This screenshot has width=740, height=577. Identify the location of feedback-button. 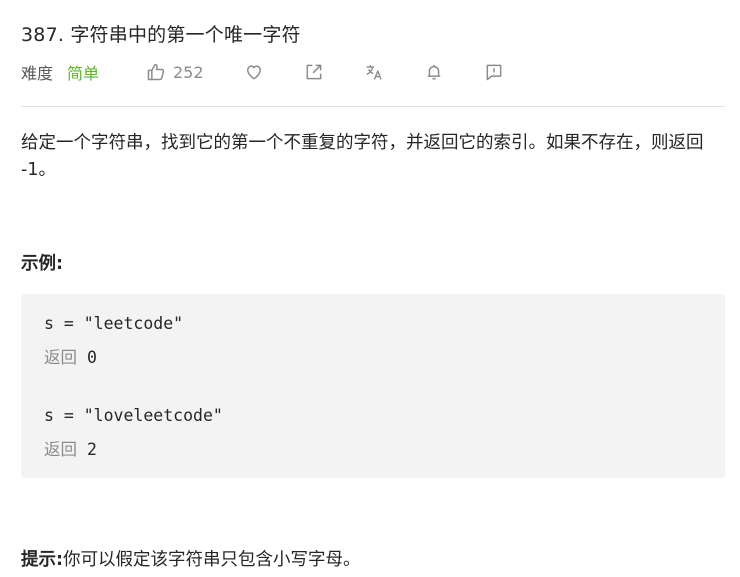
(494, 72).